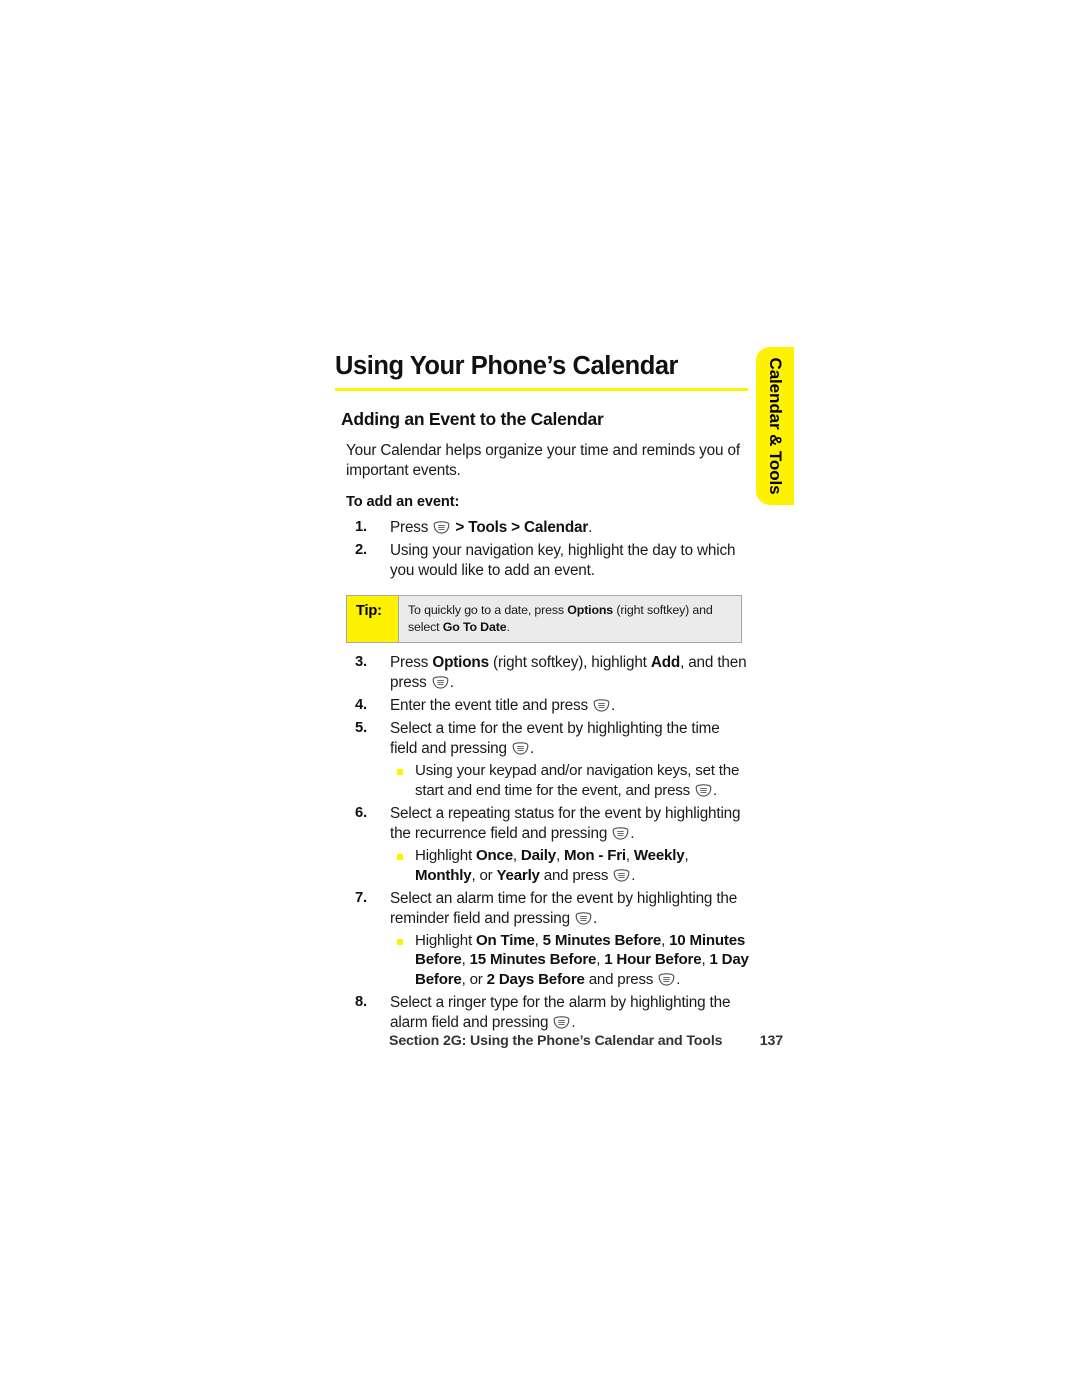 Image resolution: width=1080 pixels, height=1397 pixels. What do you see at coordinates (516, 528) in the screenshot?
I see `emphasis-text: >` at bounding box center [516, 528].